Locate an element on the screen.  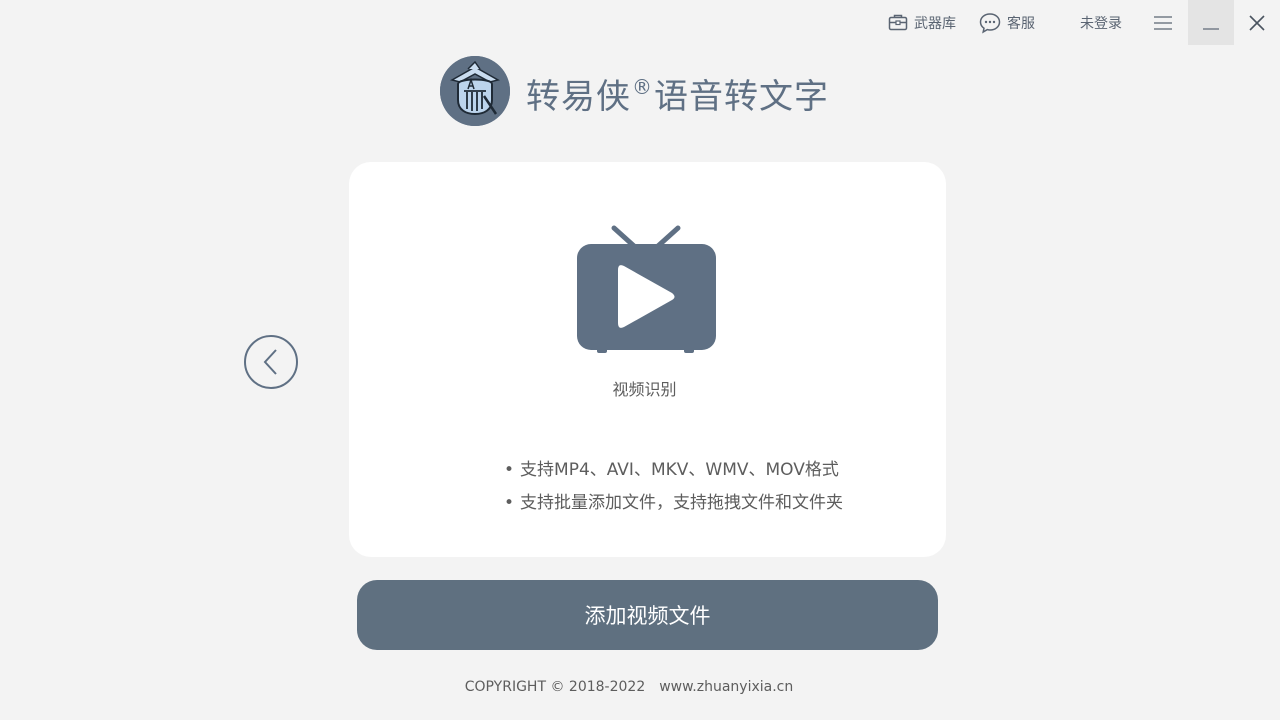
footer: COPYRIGHT © 2018-2022 www.zhuanyixia.cn is located at coordinates (629, 687).